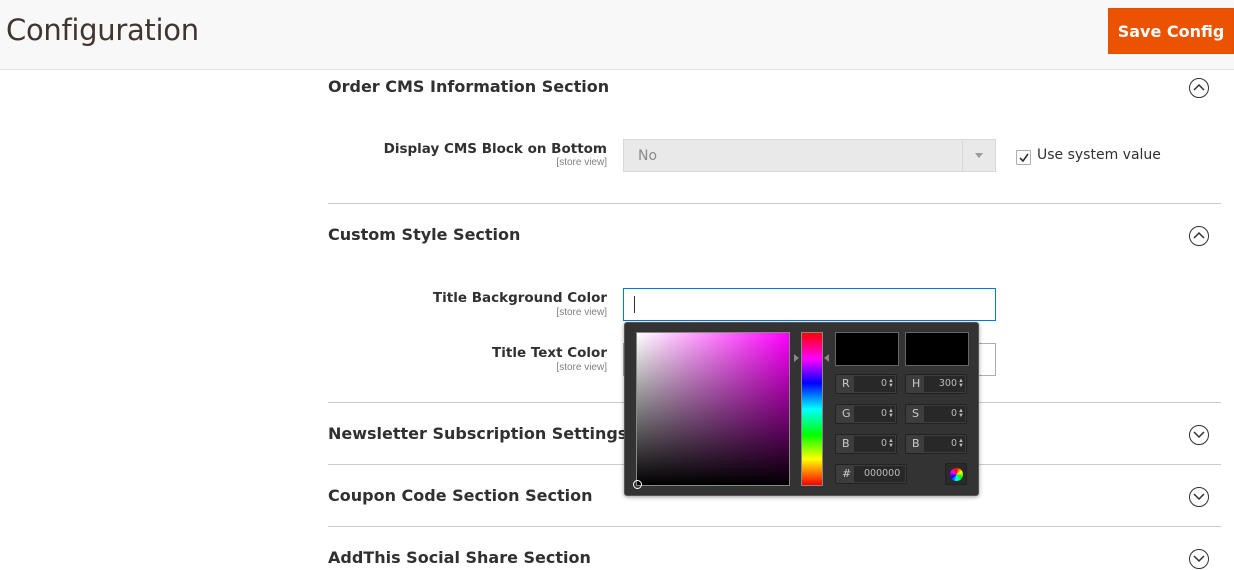 This screenshot has height=570, width=1234. What do you see at coordinates (459, 557) in the screenshot?
I see `section-title-addthis: AddThis Social Share Section` at bounding box center [459, 557].